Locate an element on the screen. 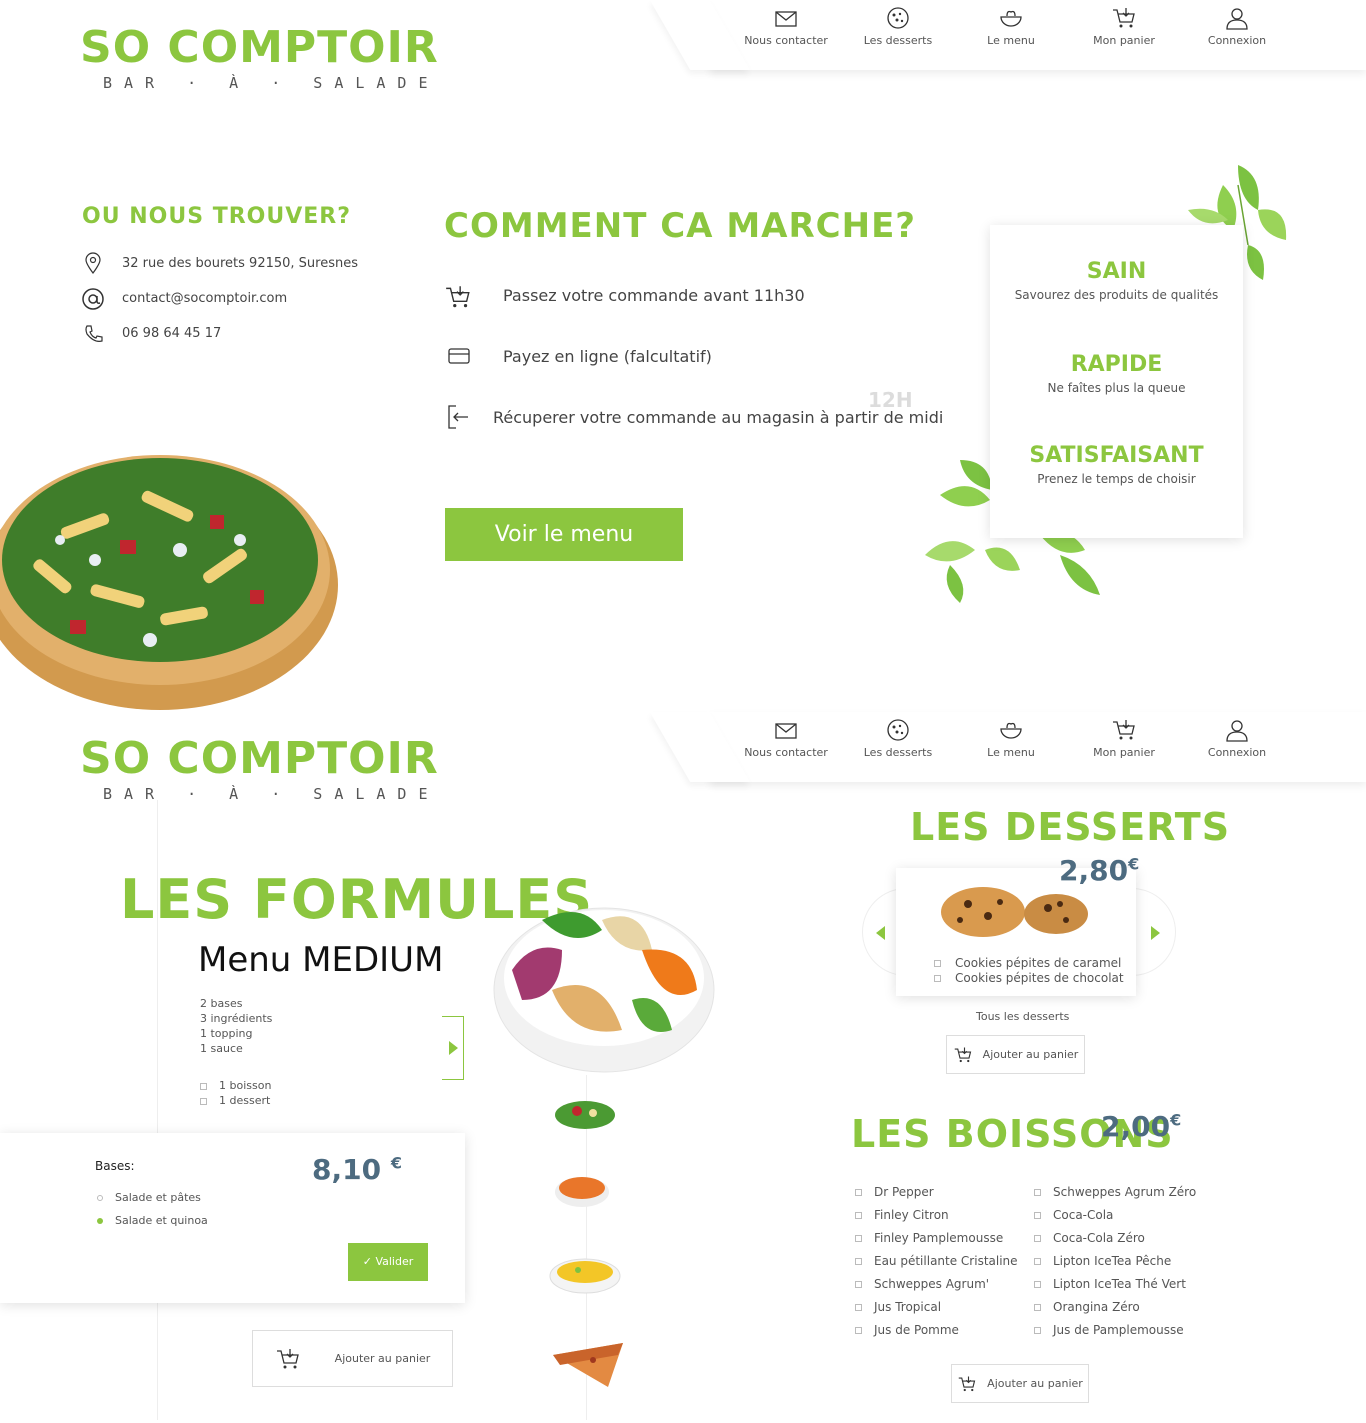 The image size is (1366, 1423). salad-bowl-image is located at coordinates (169, 582).